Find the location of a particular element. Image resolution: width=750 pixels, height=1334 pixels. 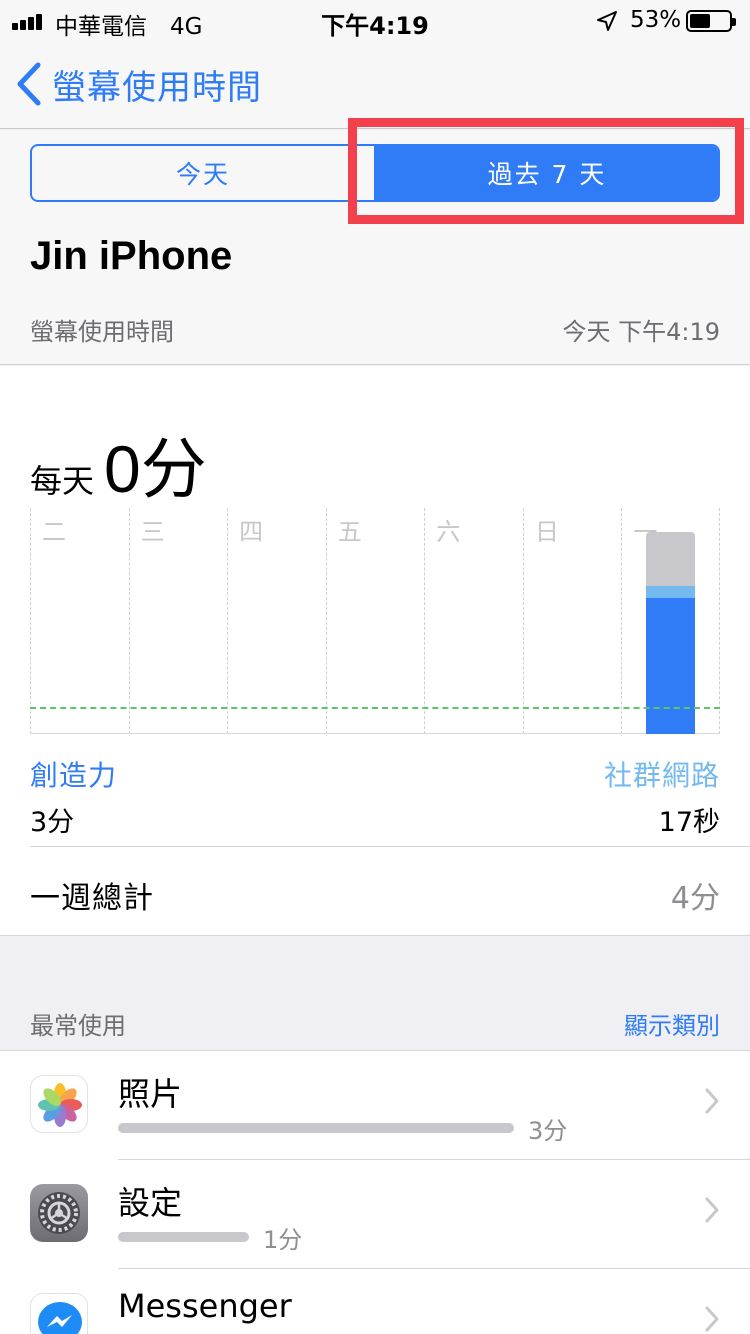

weekly-total-label: 一週總計 is located at coordinates (92, 898).